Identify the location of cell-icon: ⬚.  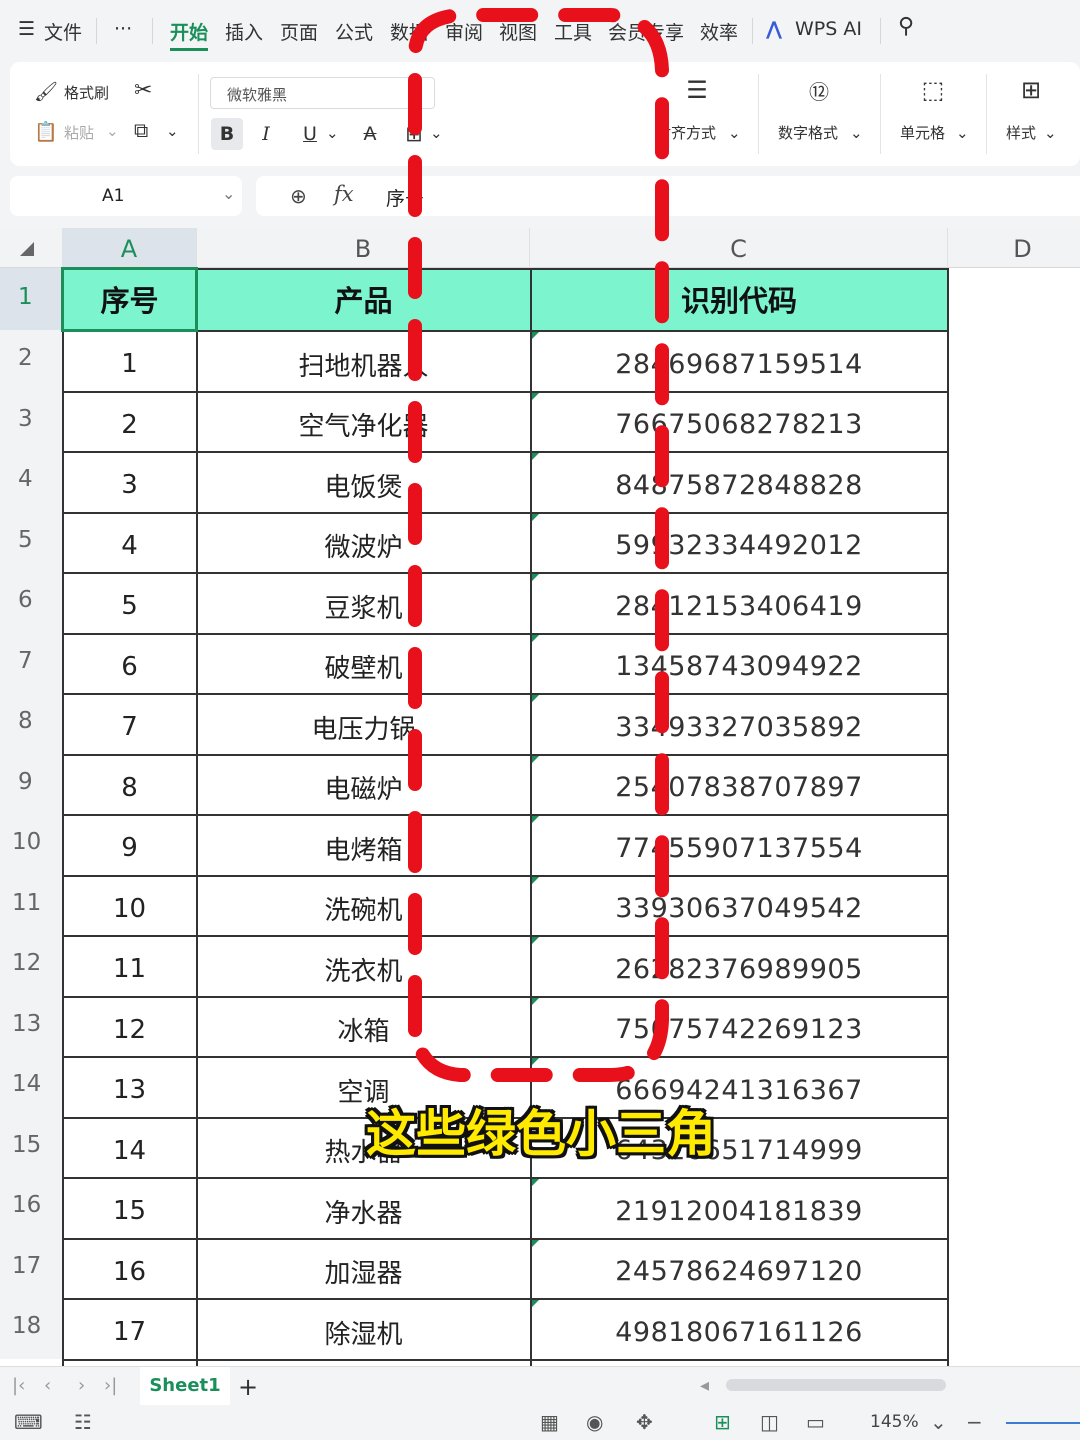
(933, 92).